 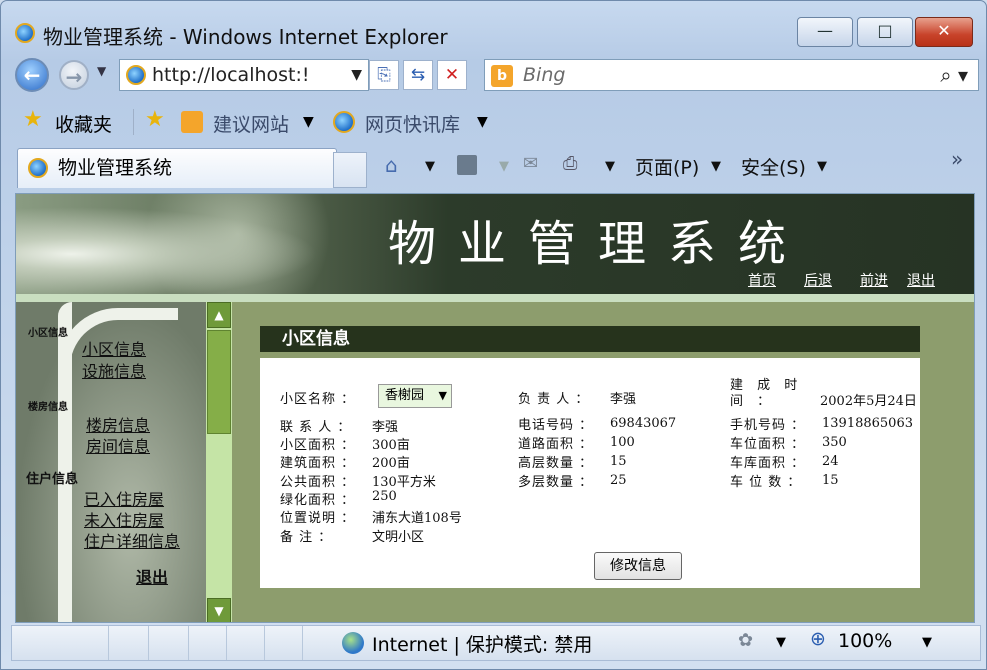 I want to click on refresh-icon: ⇆, so click(x=418, y=75).